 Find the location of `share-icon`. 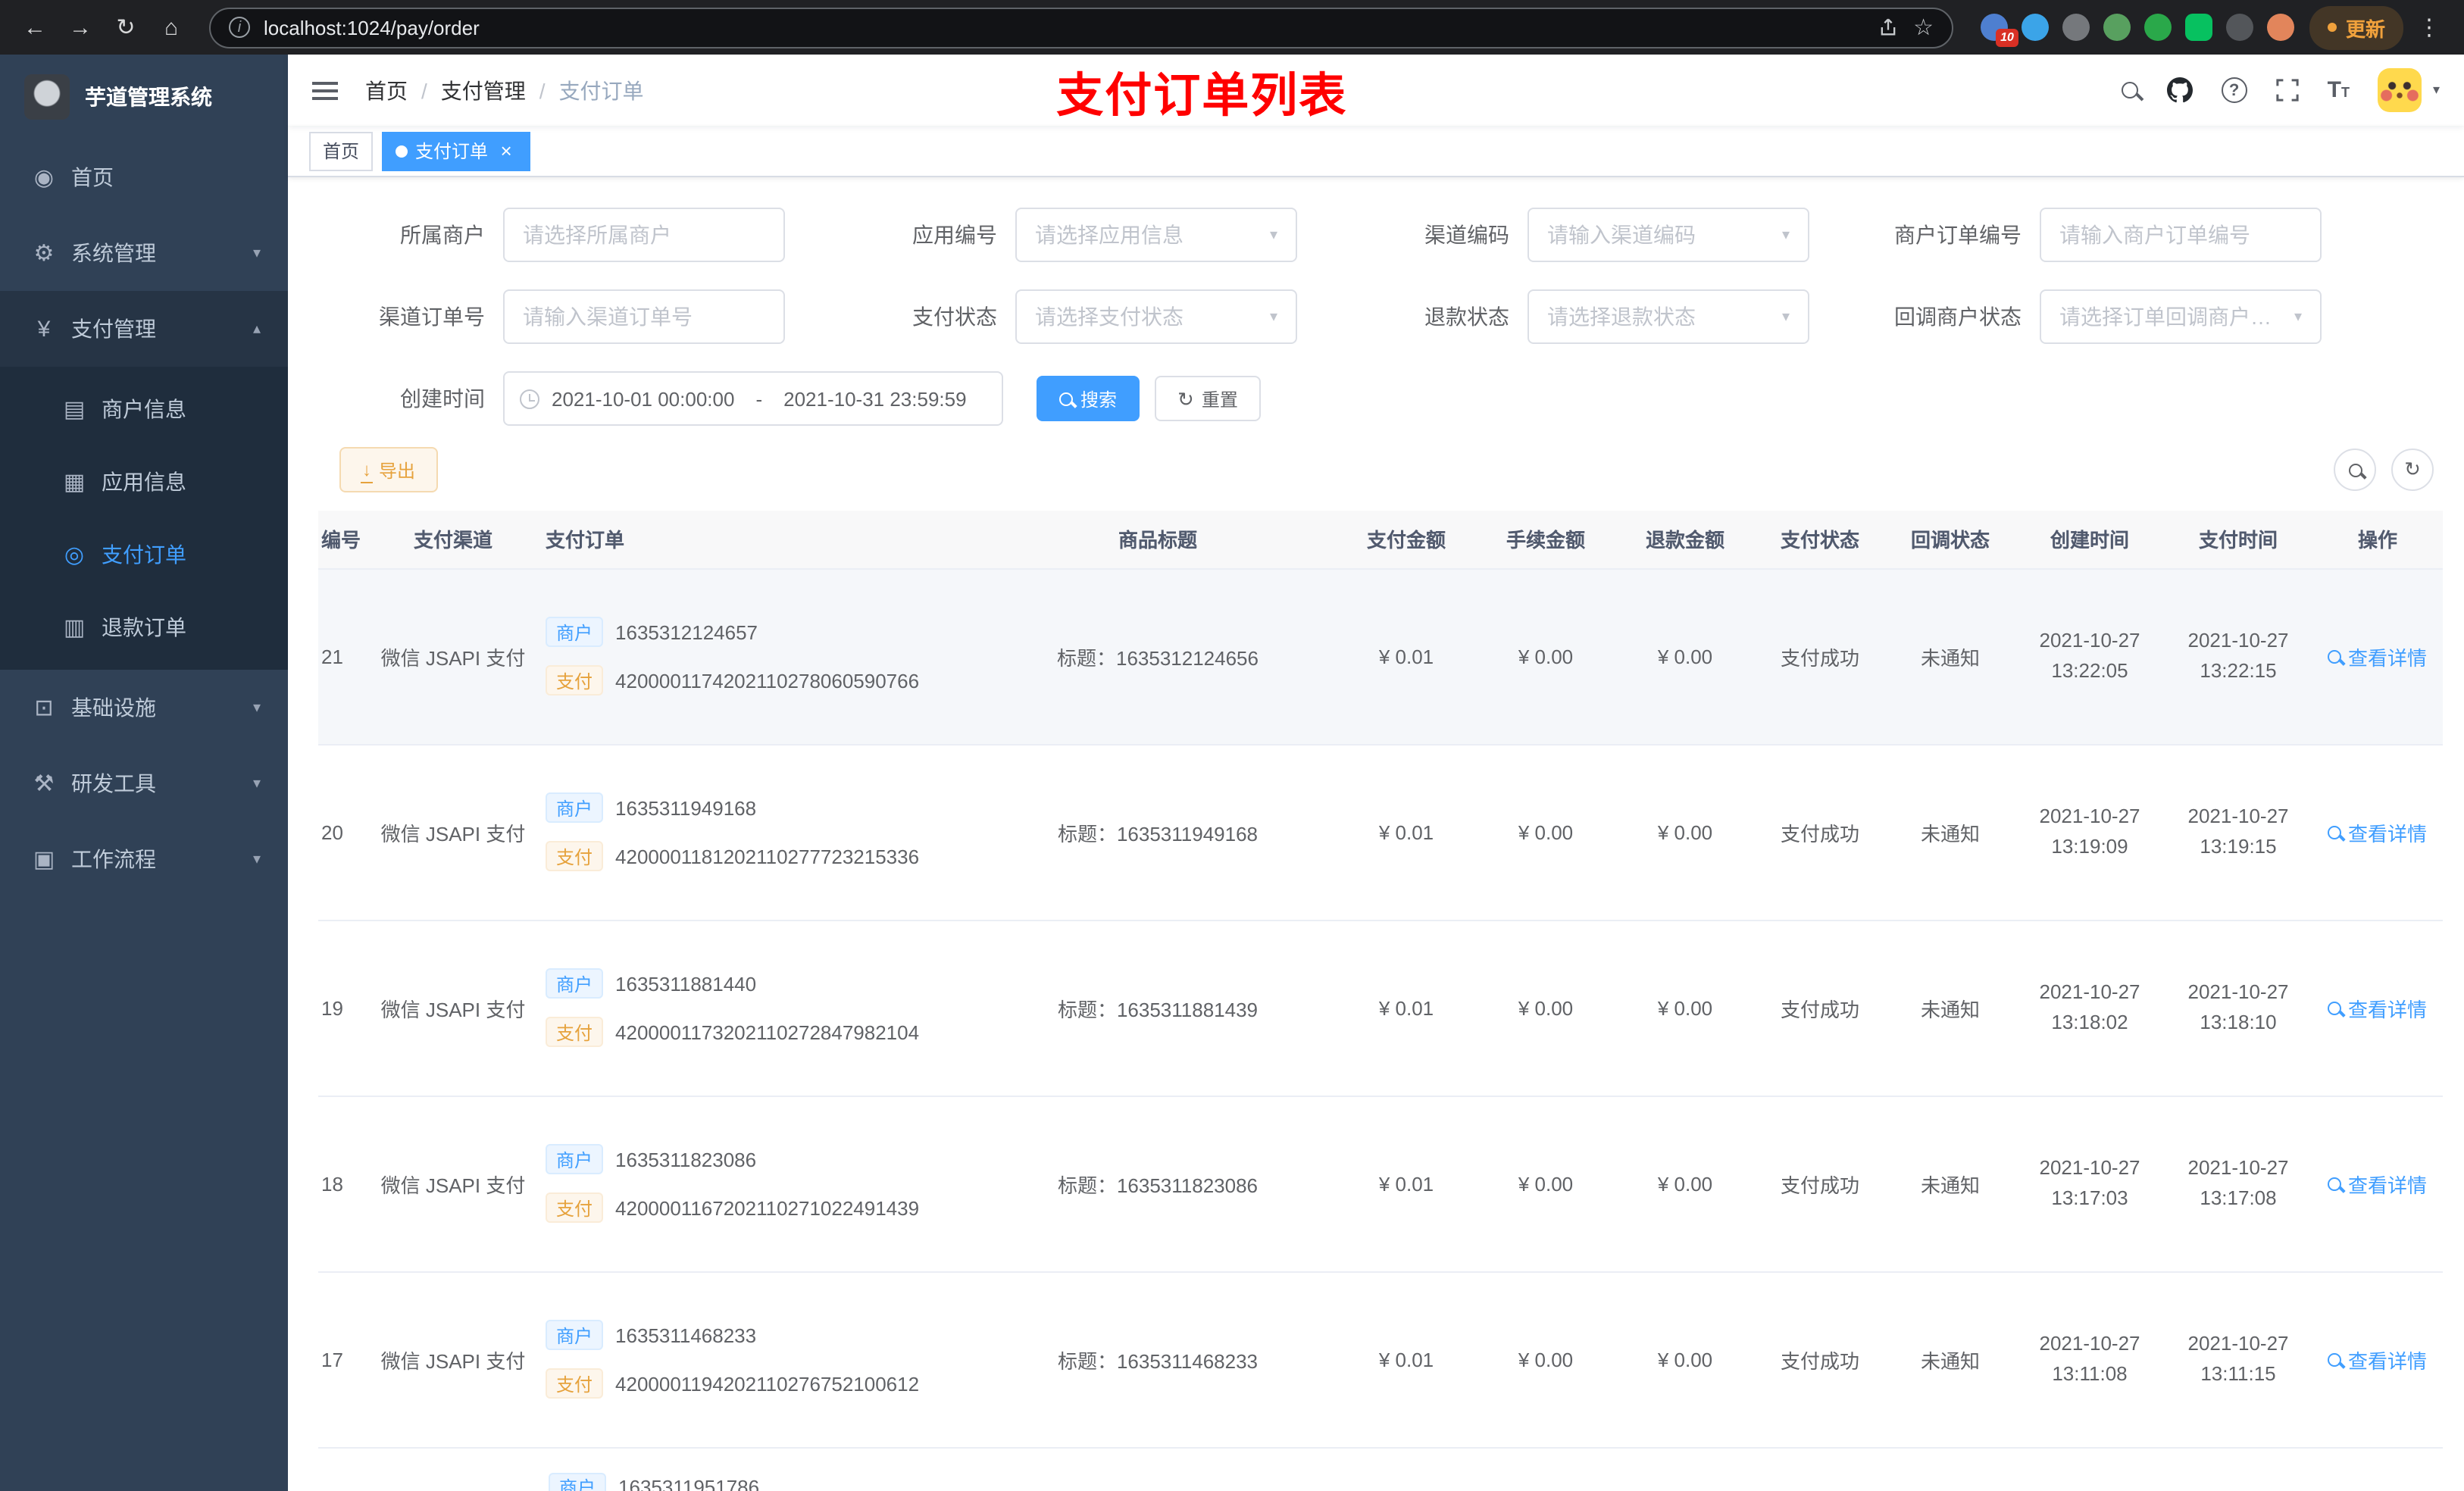

share-icon is located at coordinates (1887, 27).